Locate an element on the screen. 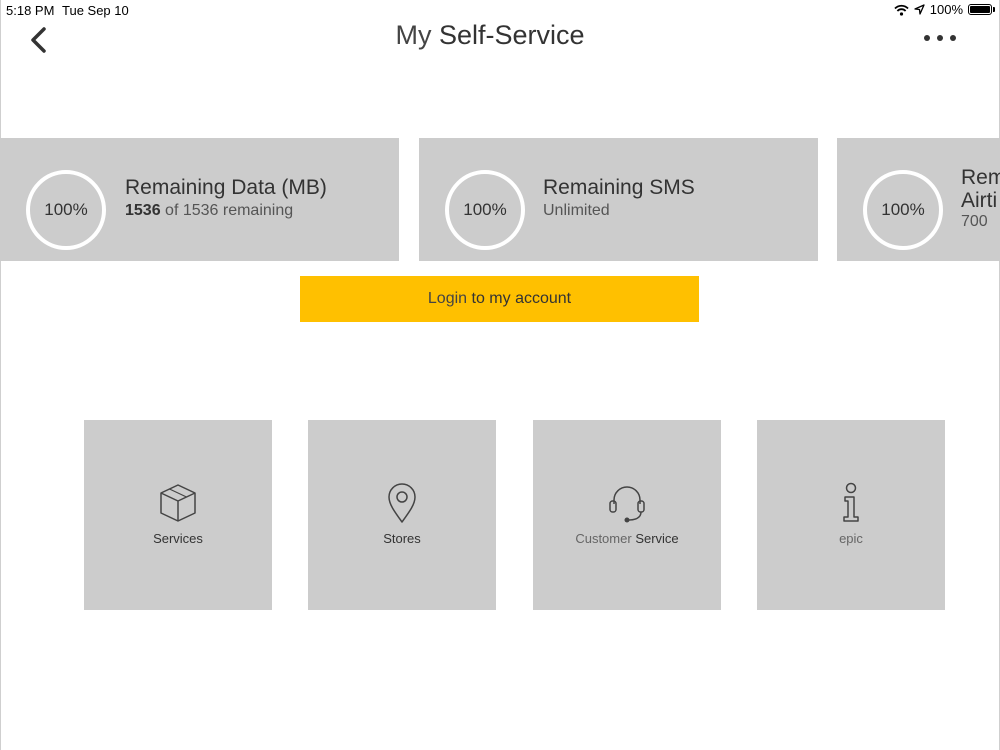 The image size is (1000, 750). battery-percent: 100% is located at coordinates (946, 9).